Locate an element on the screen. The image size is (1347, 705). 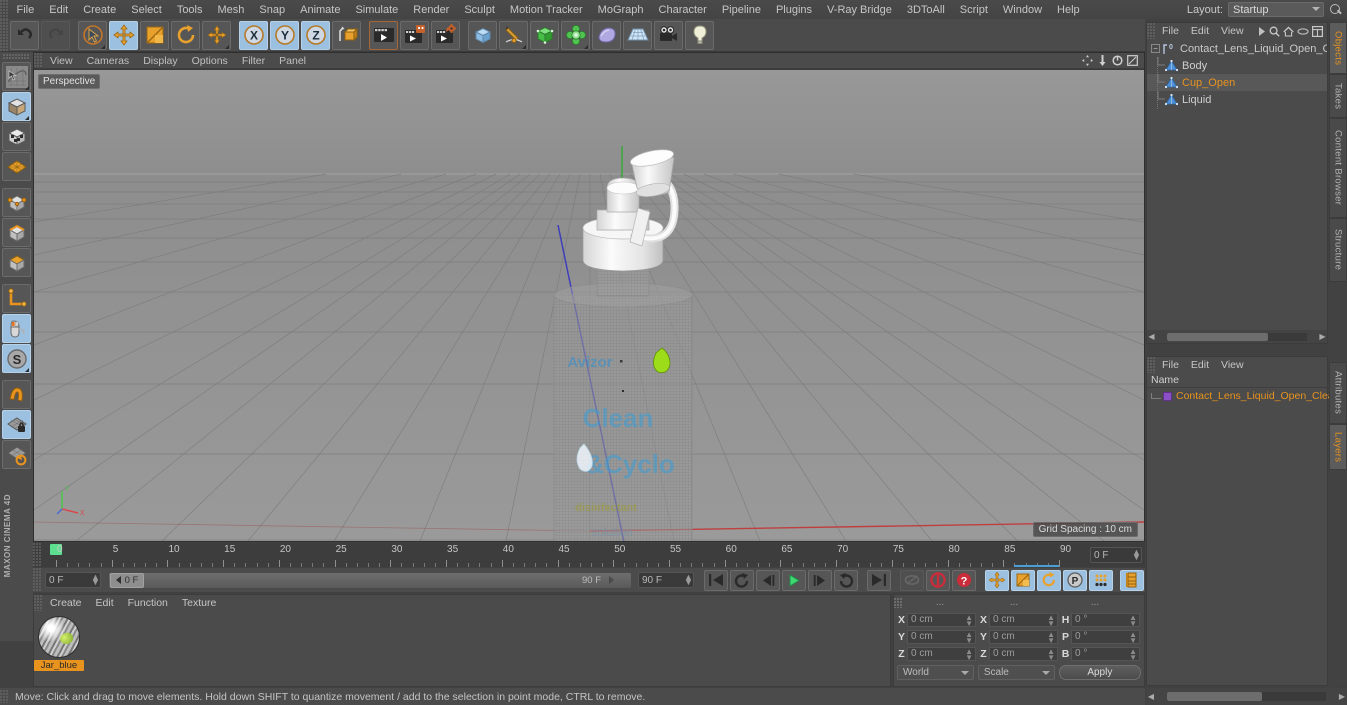
render-to-picture-viewer-button is located at coordinates (414, 35).